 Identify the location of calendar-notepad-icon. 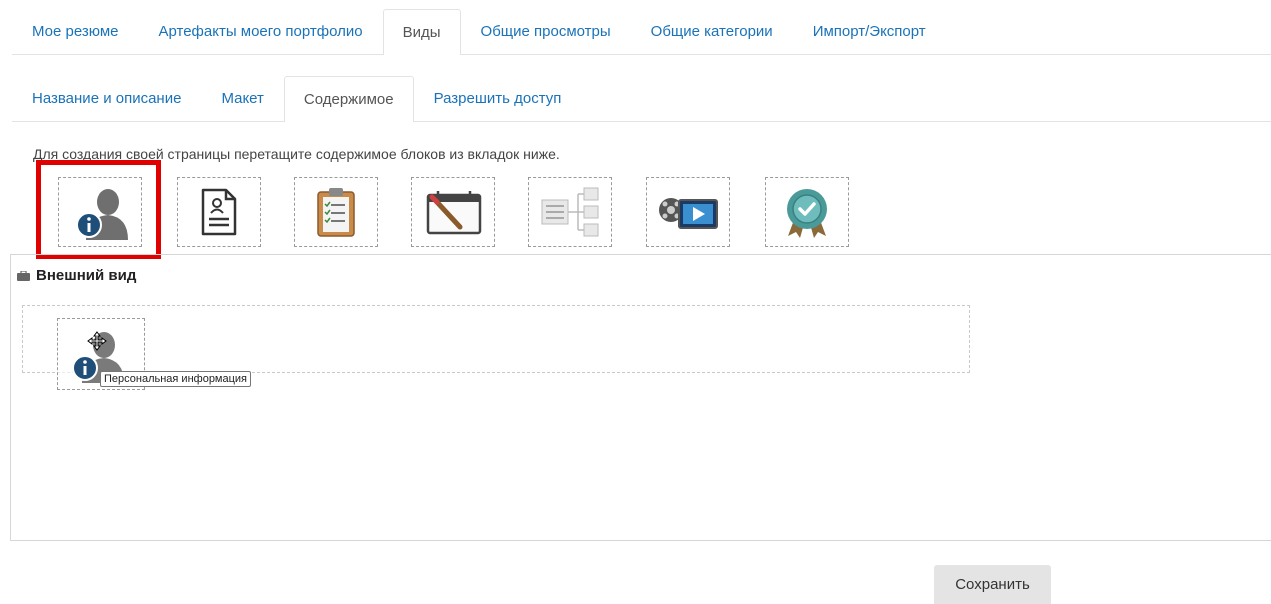
(454, 213).